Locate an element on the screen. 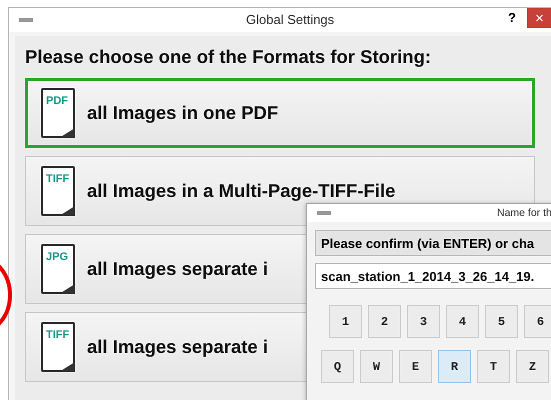  keyboard-key: 6 is located at coordinates (537, 321).